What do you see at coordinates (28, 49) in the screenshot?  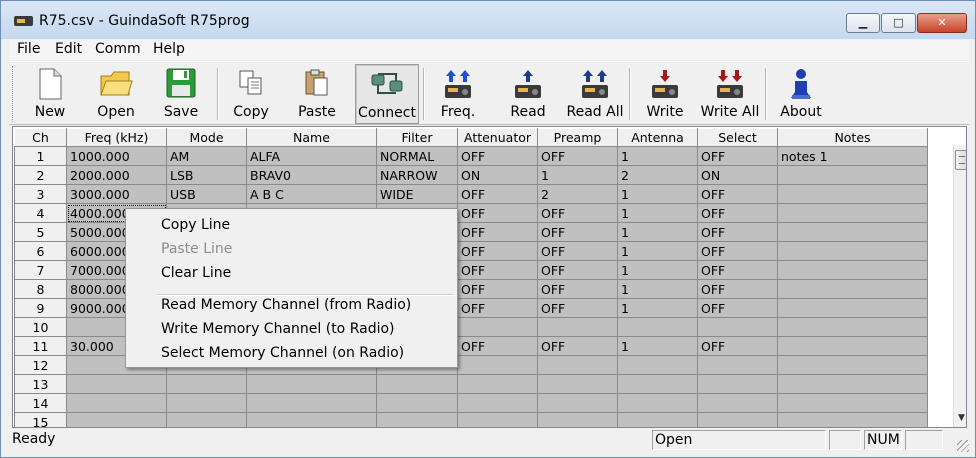 I see `menu-file: File` at bounding box center [28, 49].